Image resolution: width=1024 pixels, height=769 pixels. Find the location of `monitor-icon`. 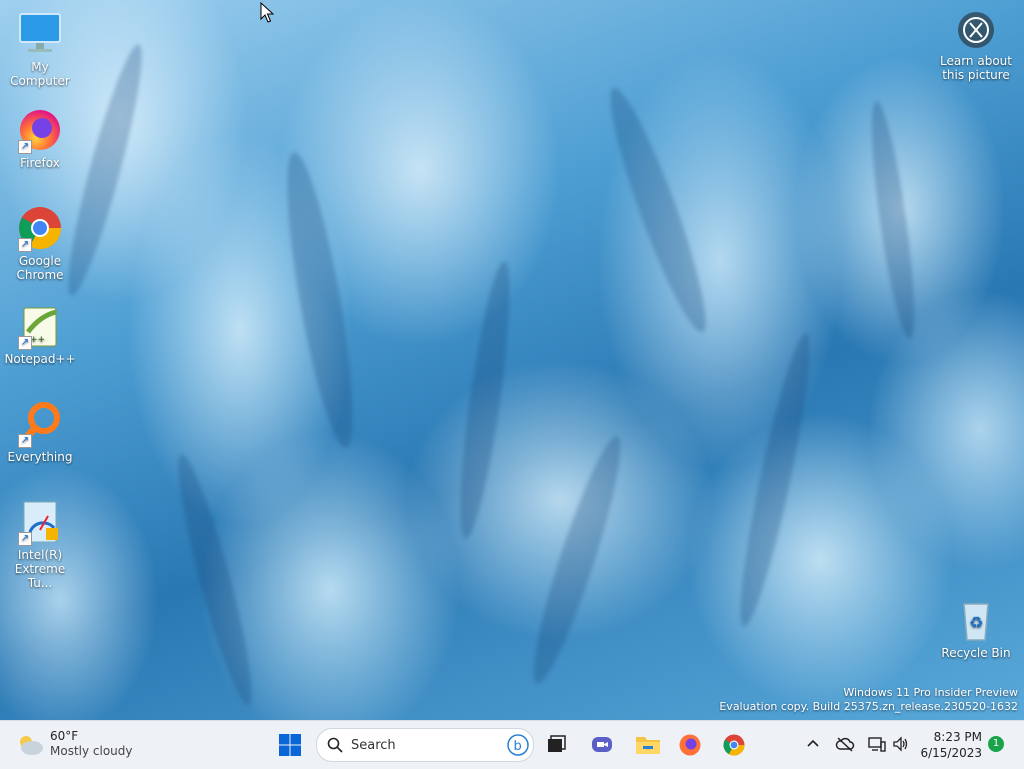

monitor-icon is located at coordinates (40, 34).